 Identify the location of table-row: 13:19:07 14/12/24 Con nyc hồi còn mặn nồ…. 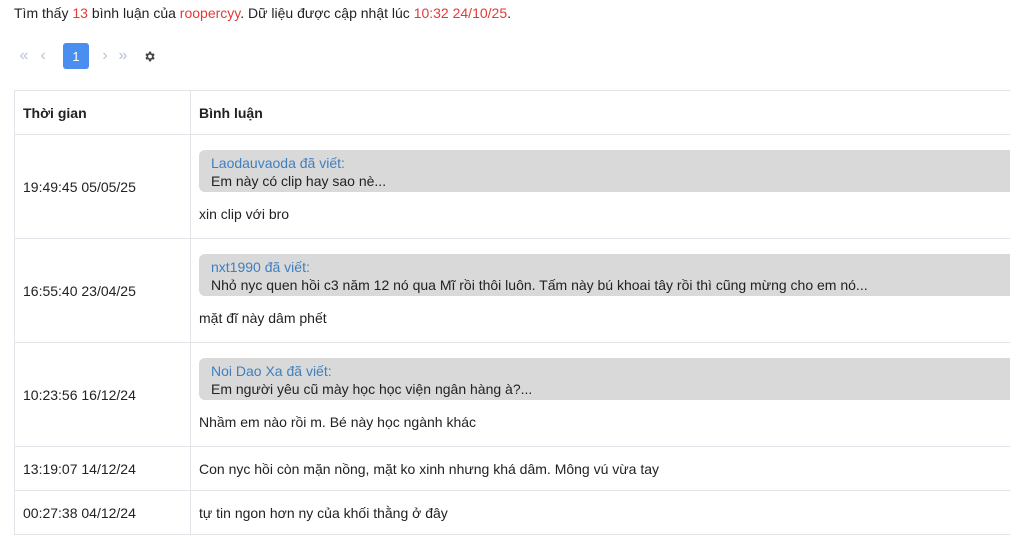
(512, 468).